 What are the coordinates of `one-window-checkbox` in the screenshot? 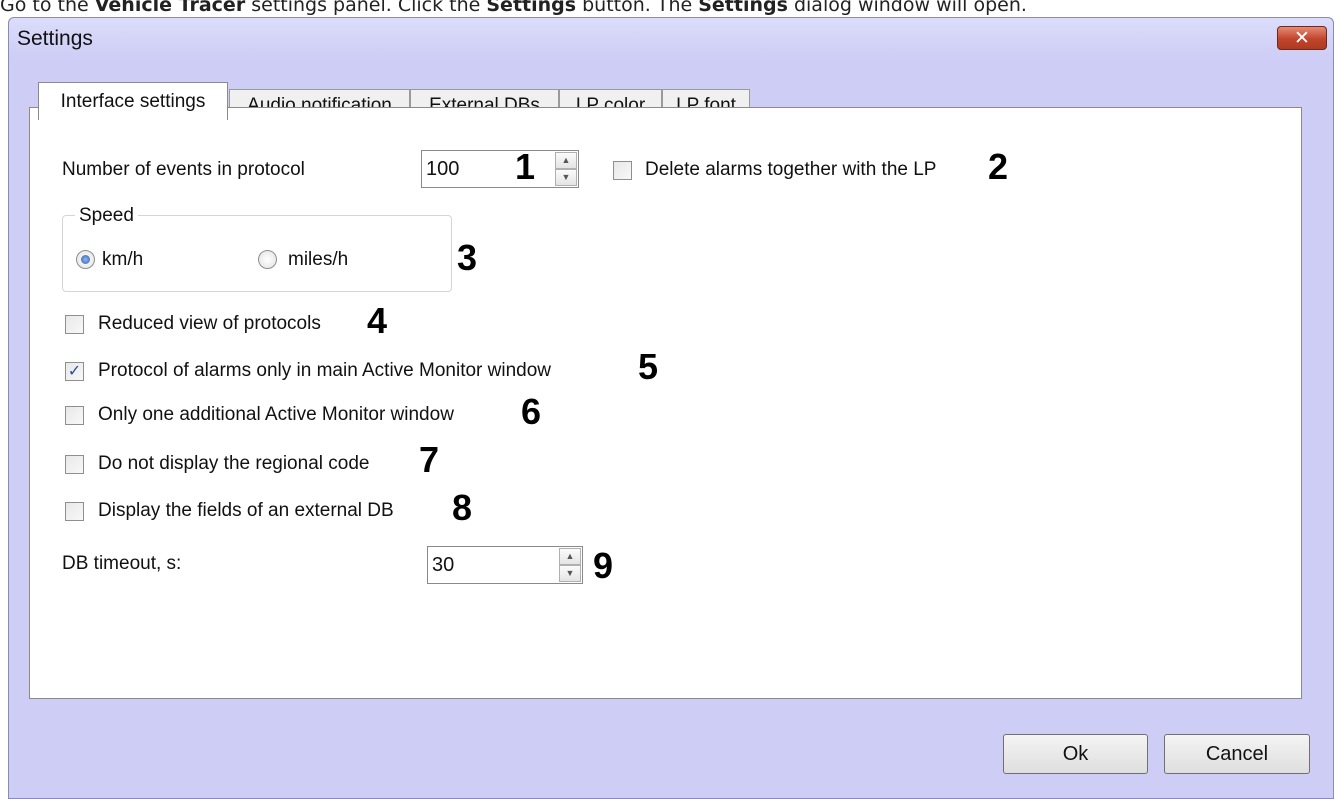 It's located at (74, 415).